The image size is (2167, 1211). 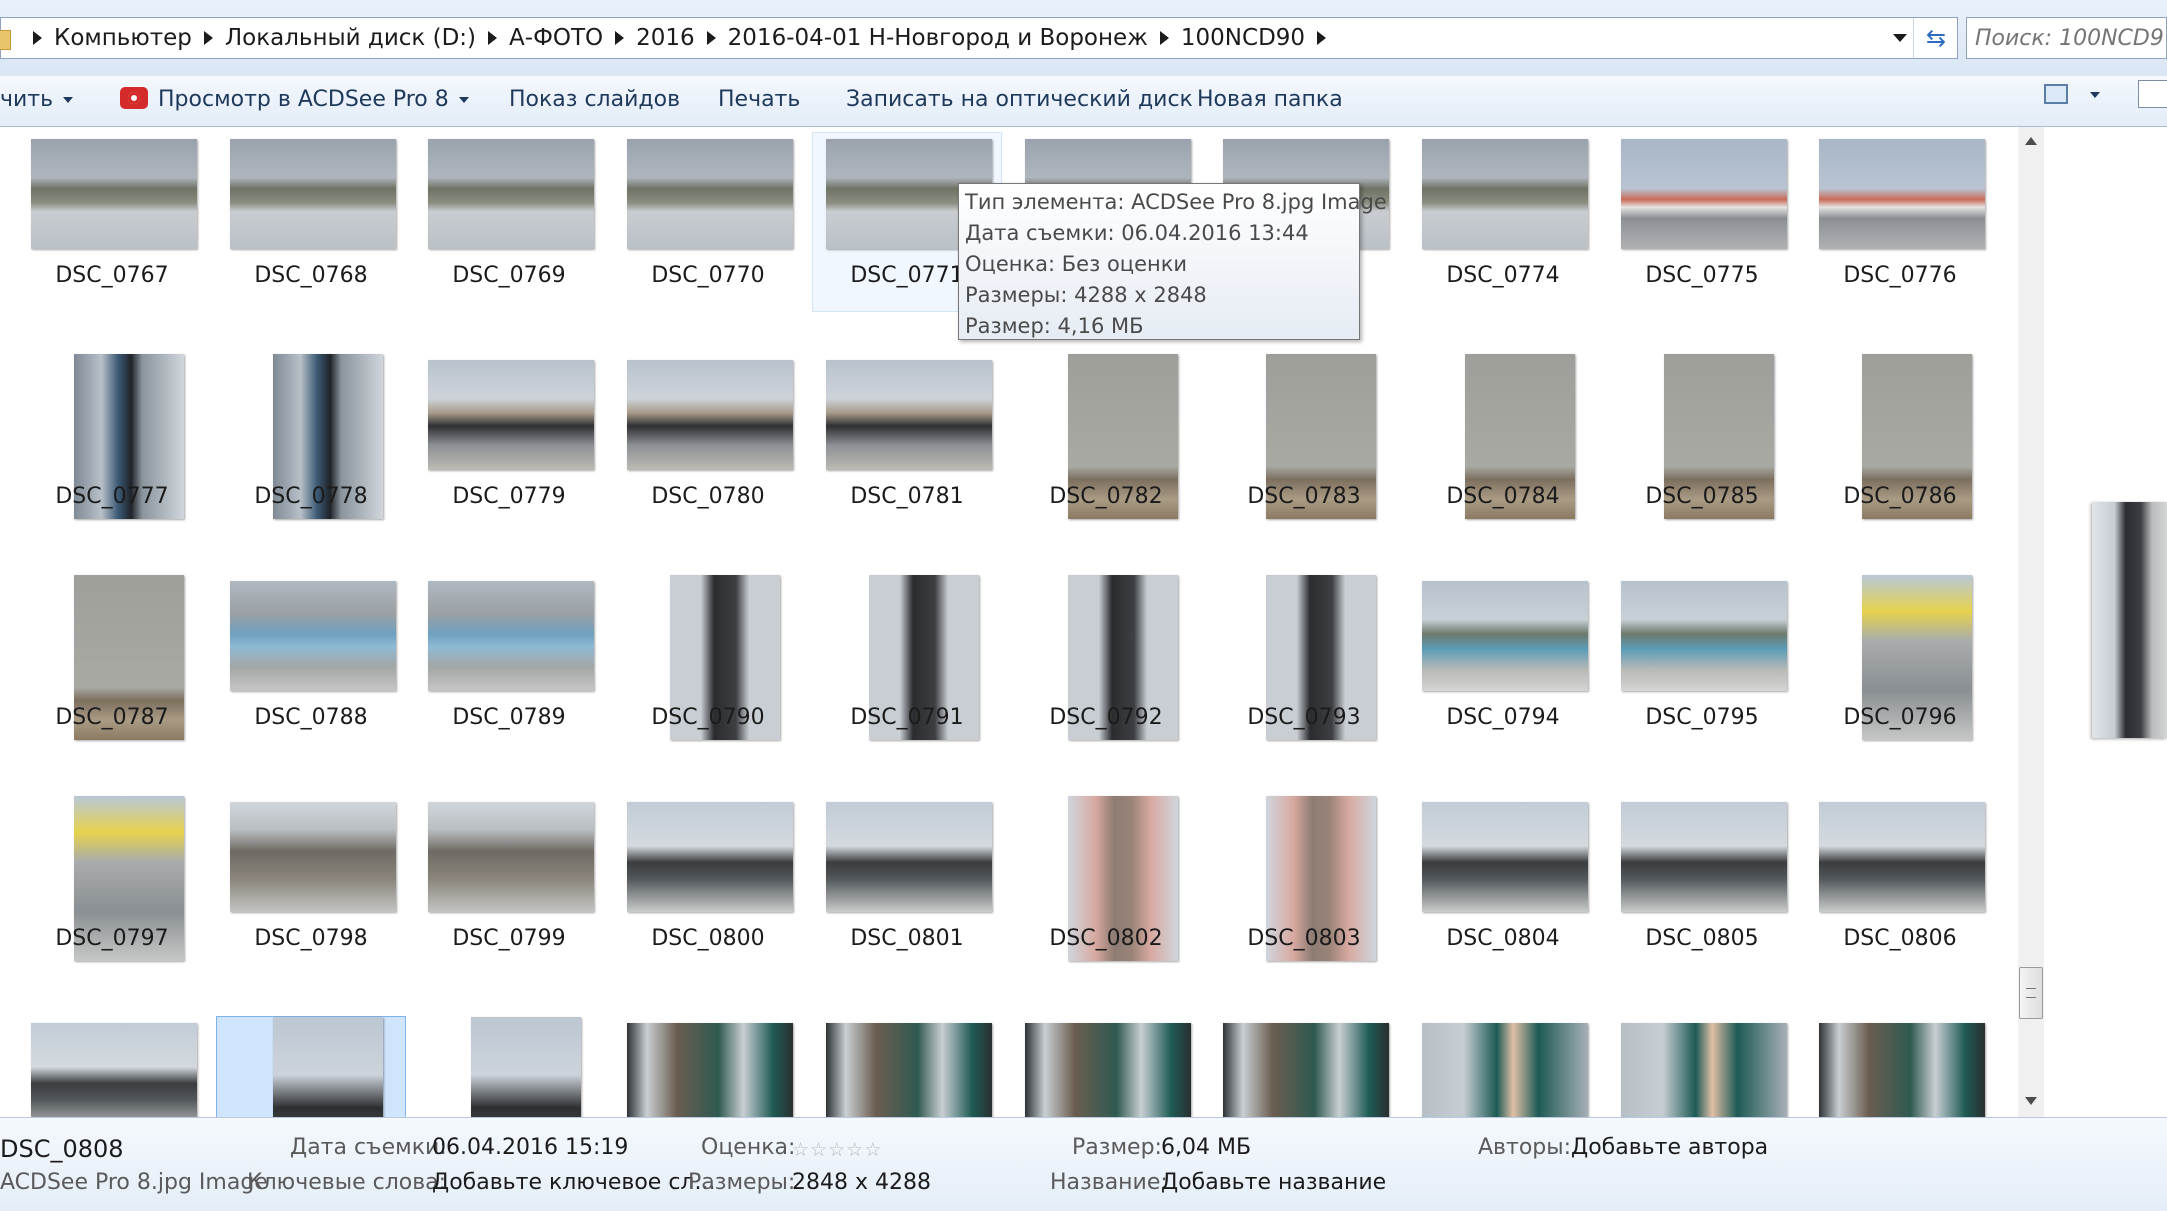 I want to click on burn-disc-button: Записать на оптический диск, so click(x=1019, y=101).